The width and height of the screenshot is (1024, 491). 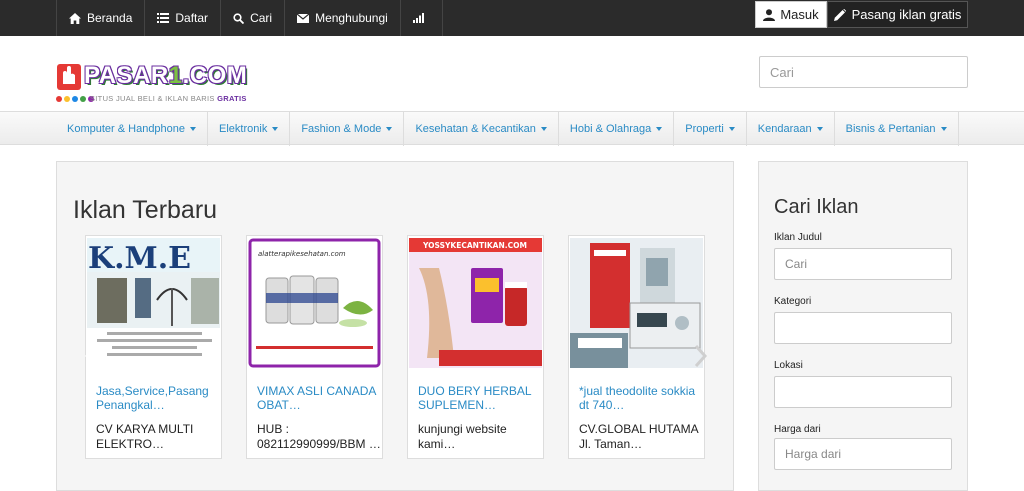 What do you see at coordinates (610, 129) in the screenshot?
I see `category-menu-label: Hobi & Olahraga` at bounding box center [610, 129].